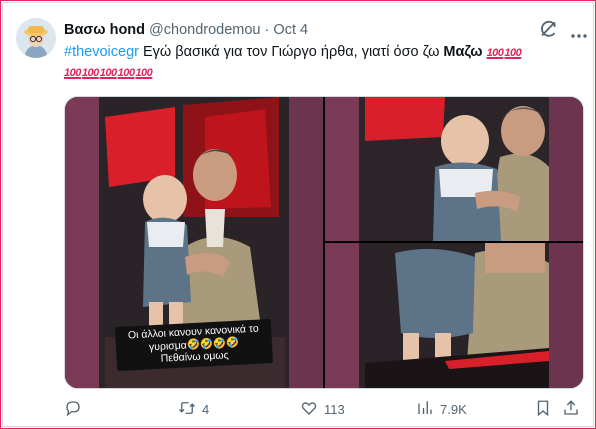 The height and width of the screenshot is (429, 596). I want to click on bookmark-icon, so click(543, 409).